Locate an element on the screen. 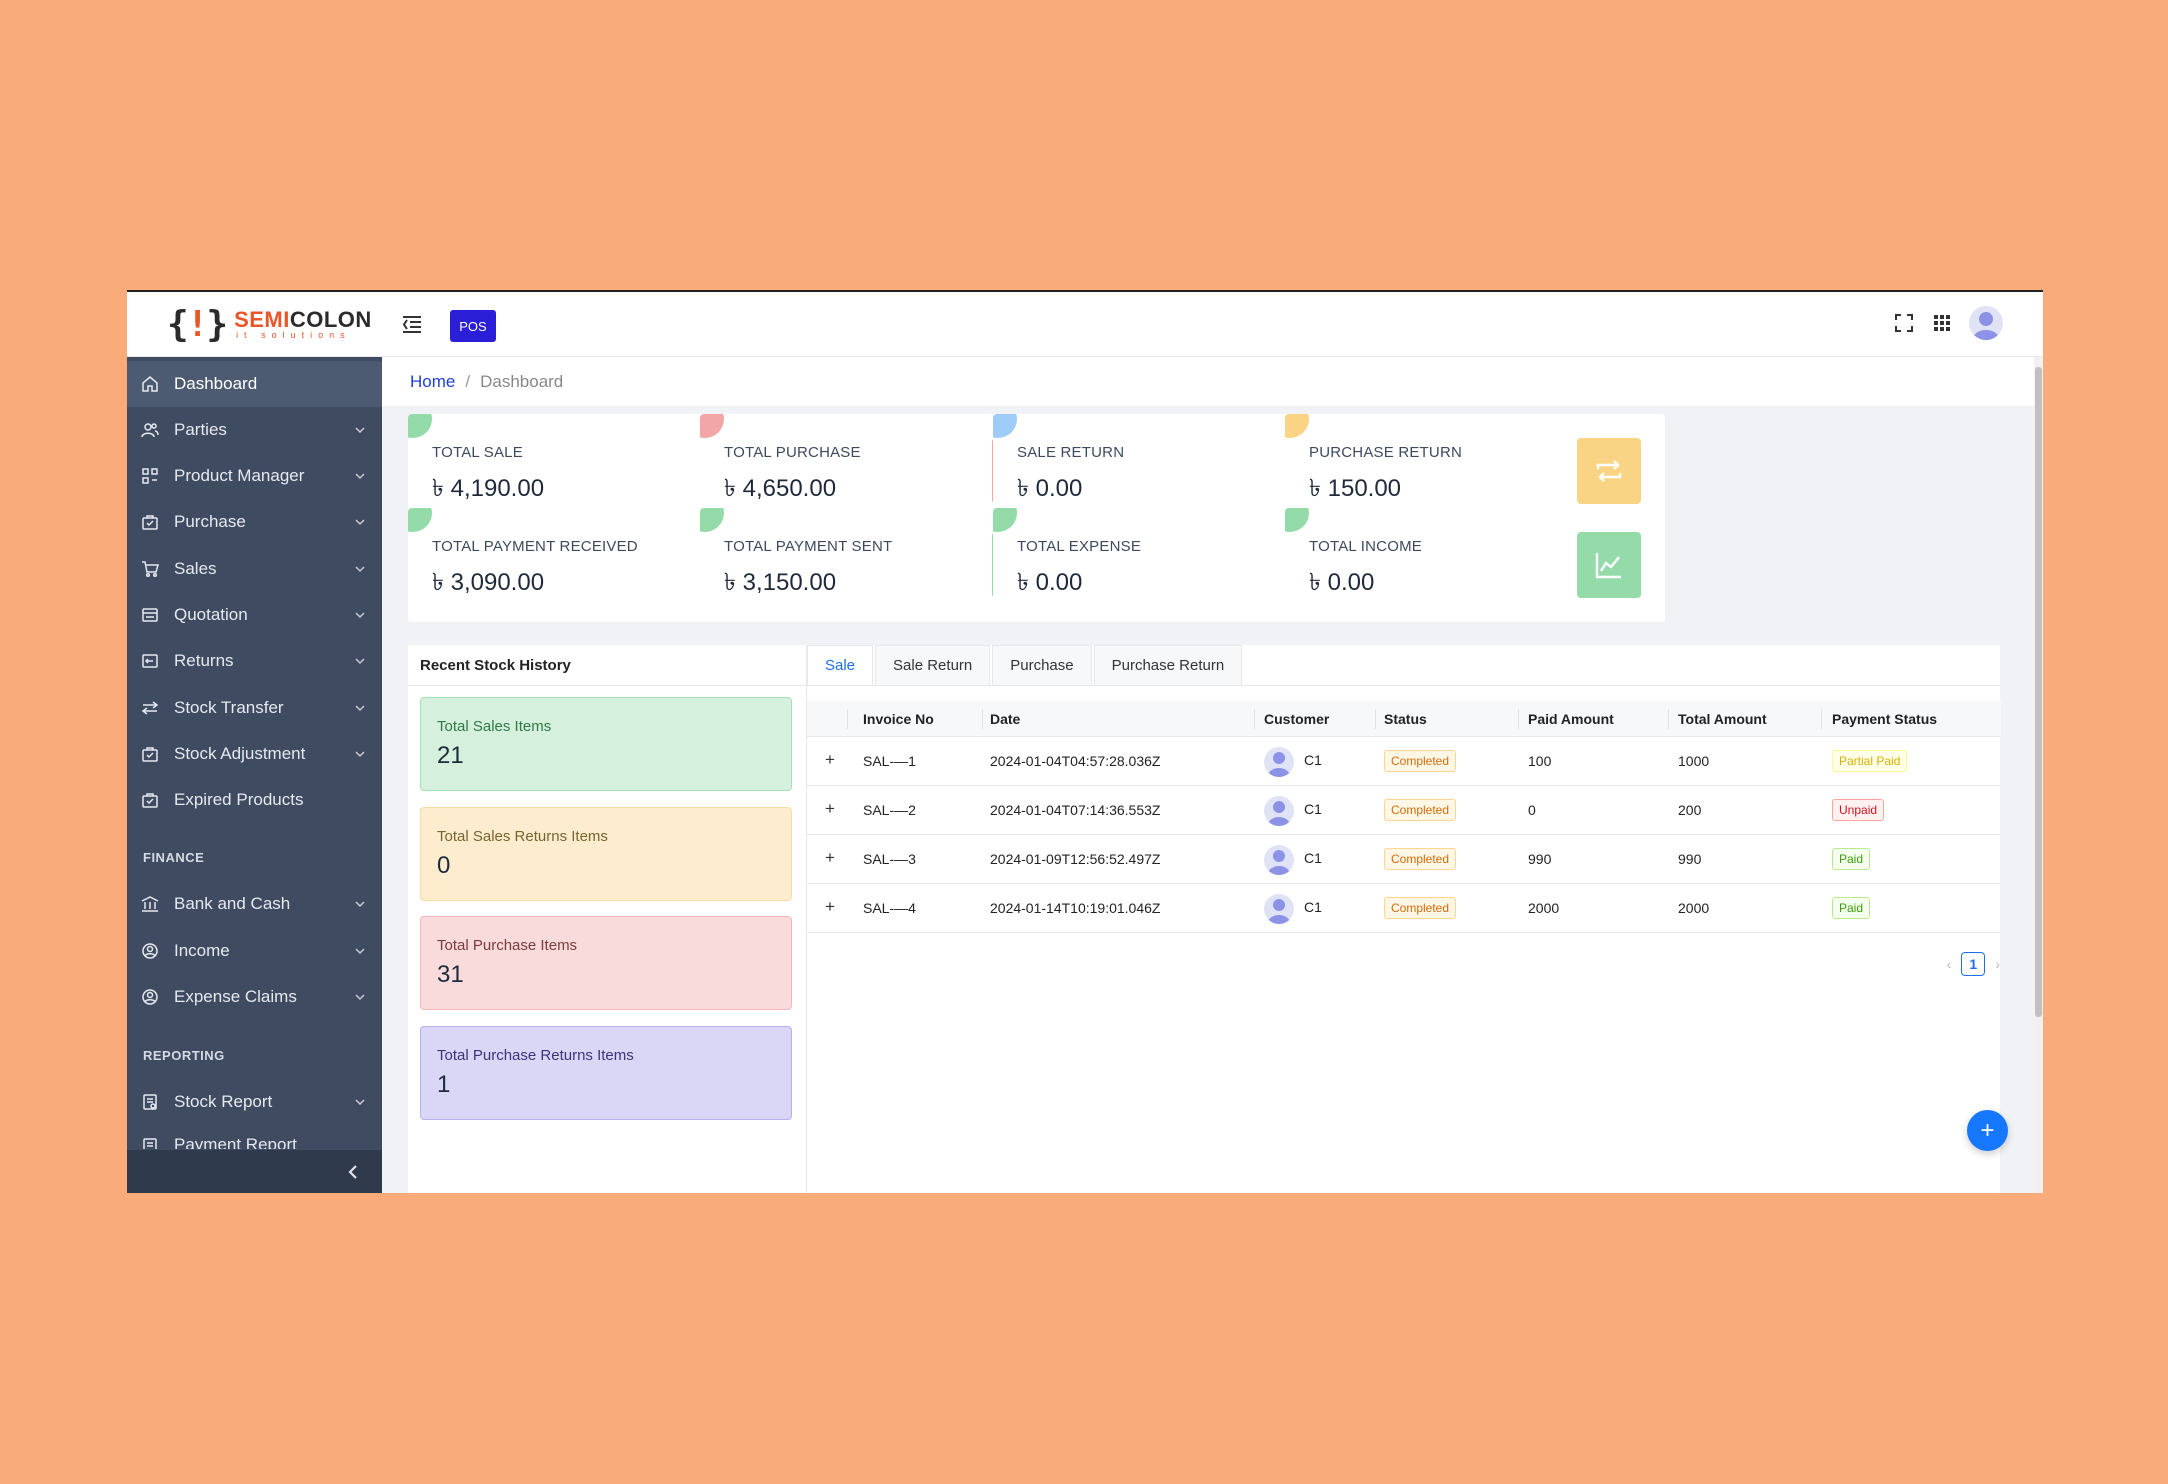  page-scrollbar is located at coordinates (2038, 775).